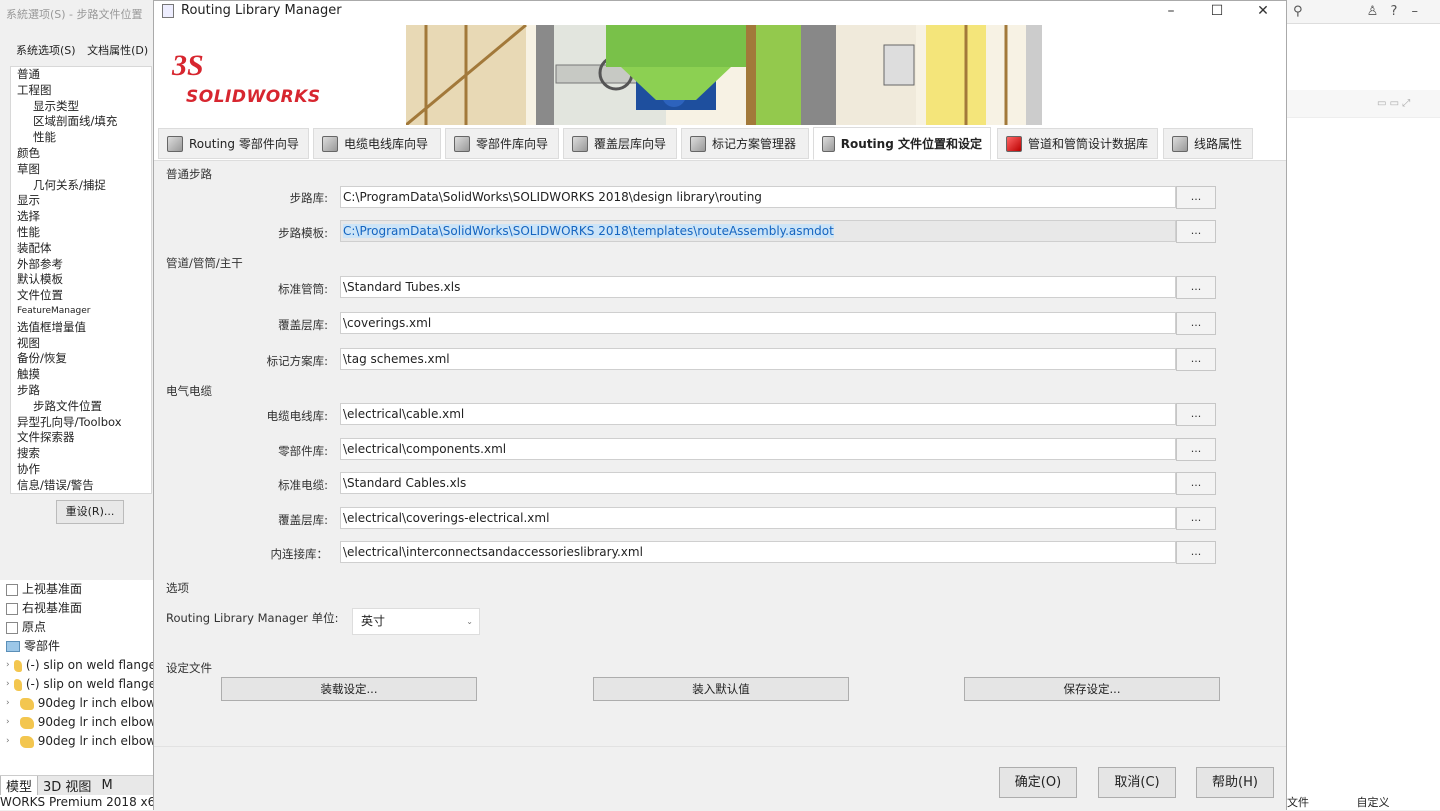  Describe the element at coordinates (81, 265) in the screenshot. I see `options-tree-item: 外部参考` at that location.